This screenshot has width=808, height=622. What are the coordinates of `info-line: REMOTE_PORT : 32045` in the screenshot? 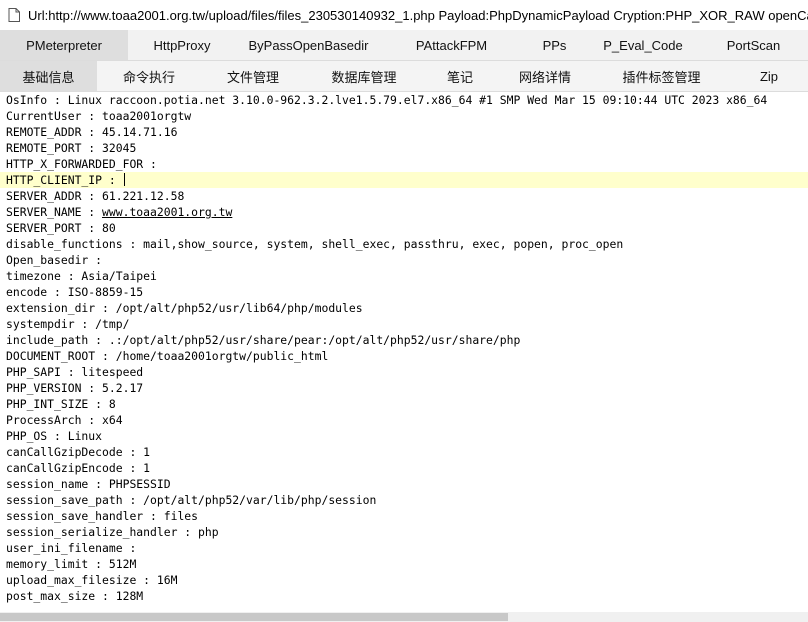 It's located at (404, 148).